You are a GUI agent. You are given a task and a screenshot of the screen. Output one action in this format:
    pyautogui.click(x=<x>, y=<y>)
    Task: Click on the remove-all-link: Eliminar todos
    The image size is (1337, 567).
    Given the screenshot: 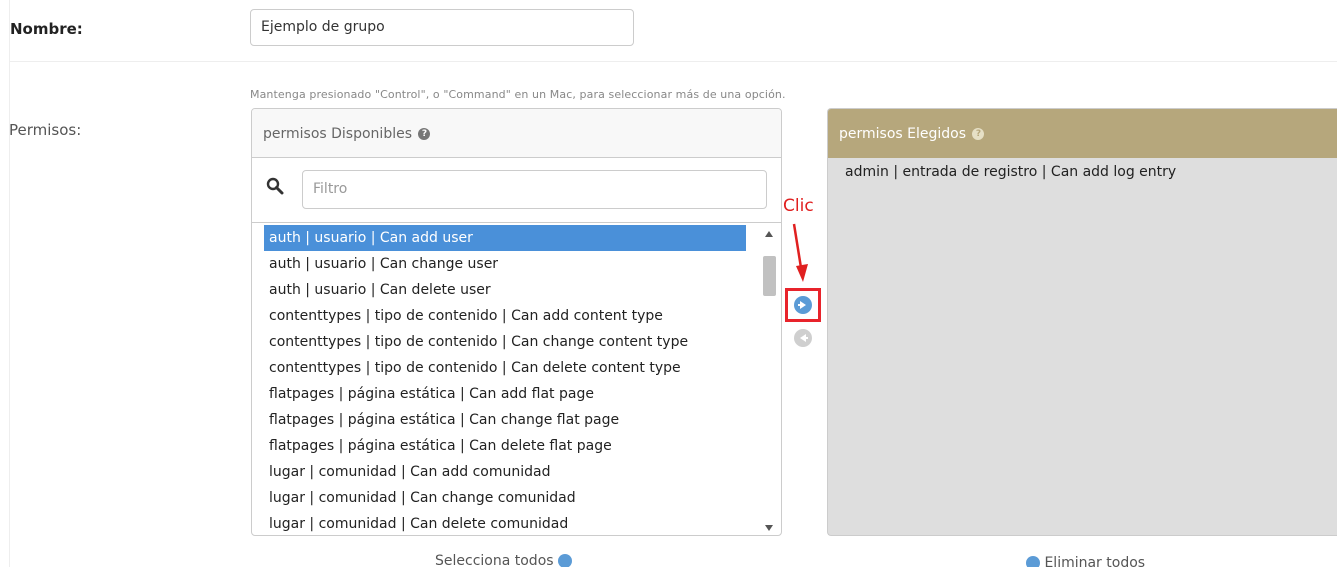 What is the action you would take?
    pyautogui.click(x=1085, y=561)
    